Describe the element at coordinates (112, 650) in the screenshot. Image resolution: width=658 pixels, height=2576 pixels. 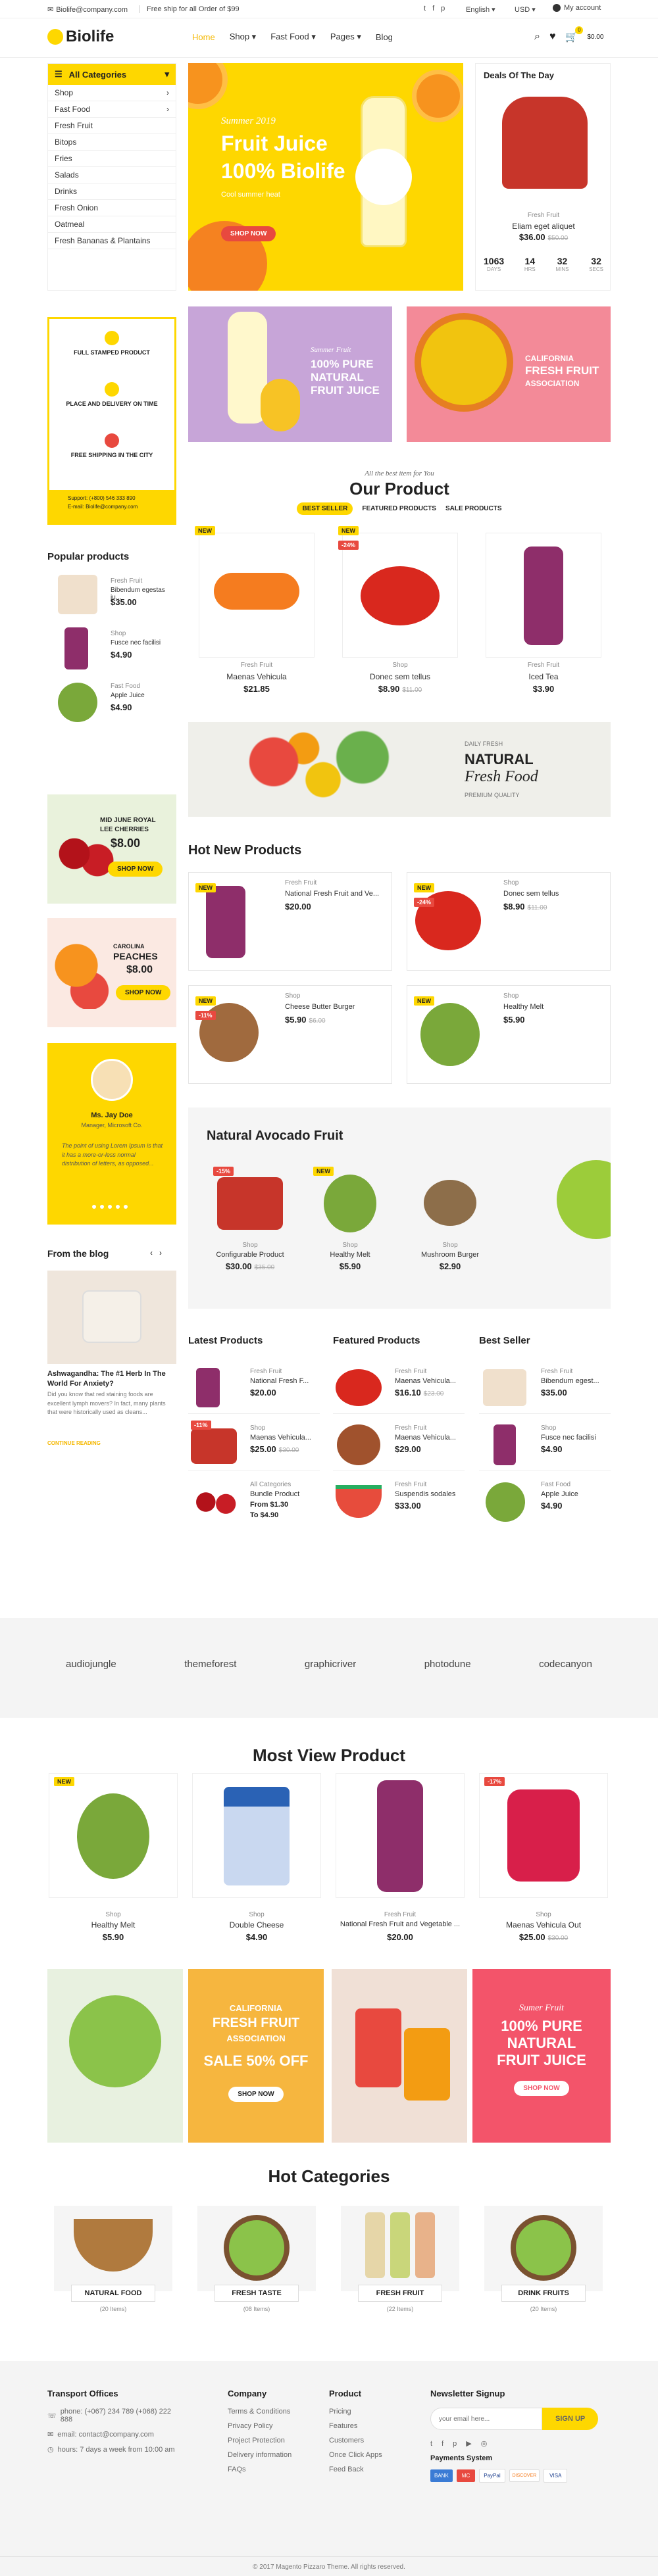
I see `popular-item: Shop Fusce nec facilisi $4.90` at that location.